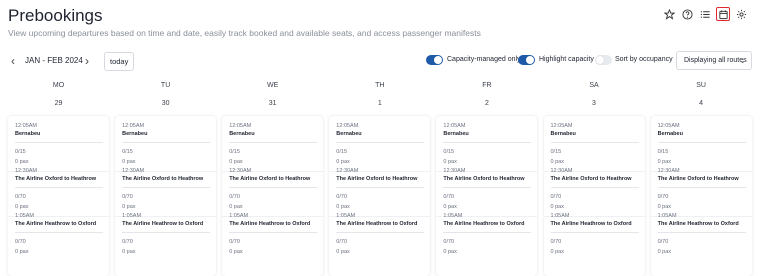  Describe the element at coordinates (87, 61) in the screenshot. I see `next-arrow-icon: ›` at that location.